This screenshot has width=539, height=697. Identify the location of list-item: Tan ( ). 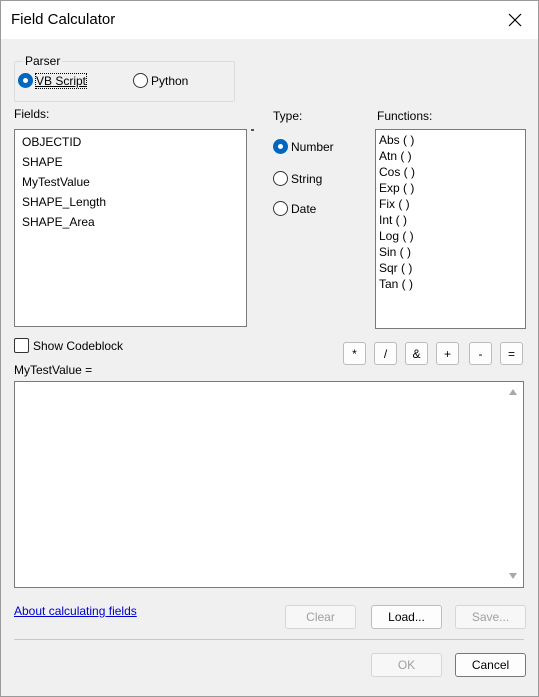
(450, 284).